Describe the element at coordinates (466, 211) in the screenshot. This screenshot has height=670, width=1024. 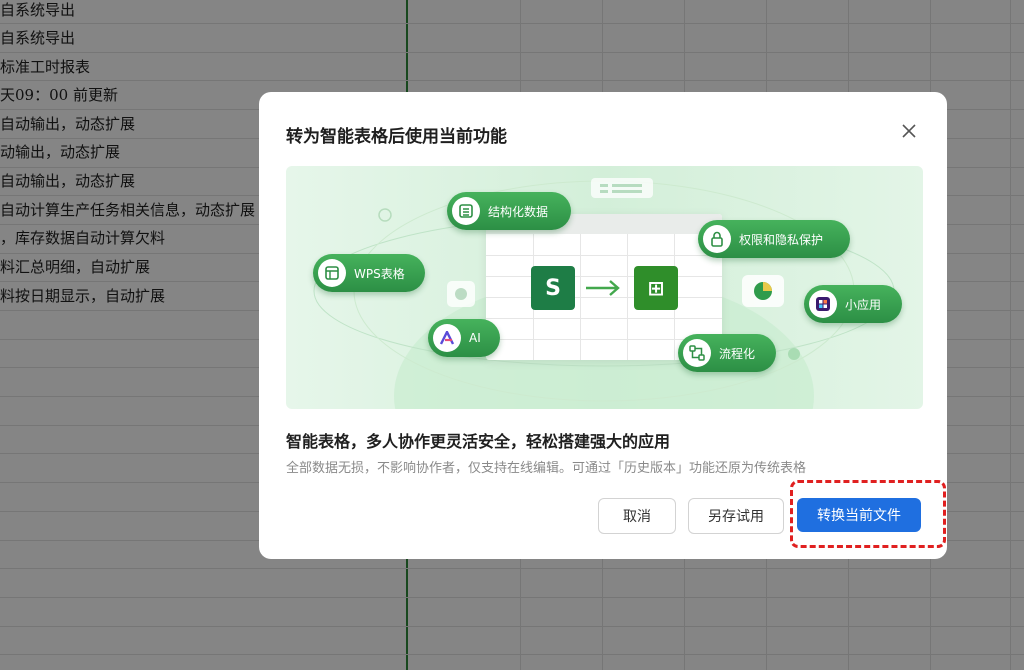
I see `table-list-icon` at that location.